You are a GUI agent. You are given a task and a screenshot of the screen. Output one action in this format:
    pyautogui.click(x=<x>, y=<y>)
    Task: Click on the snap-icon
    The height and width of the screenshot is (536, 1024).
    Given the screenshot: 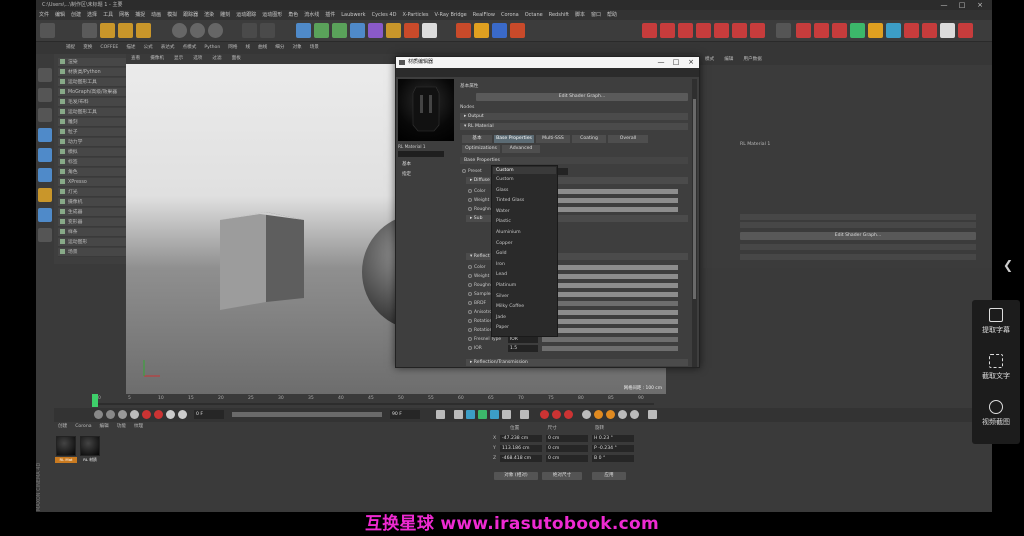 What is the action you would take?
    pyautogui.click(x=45, y=215)
    